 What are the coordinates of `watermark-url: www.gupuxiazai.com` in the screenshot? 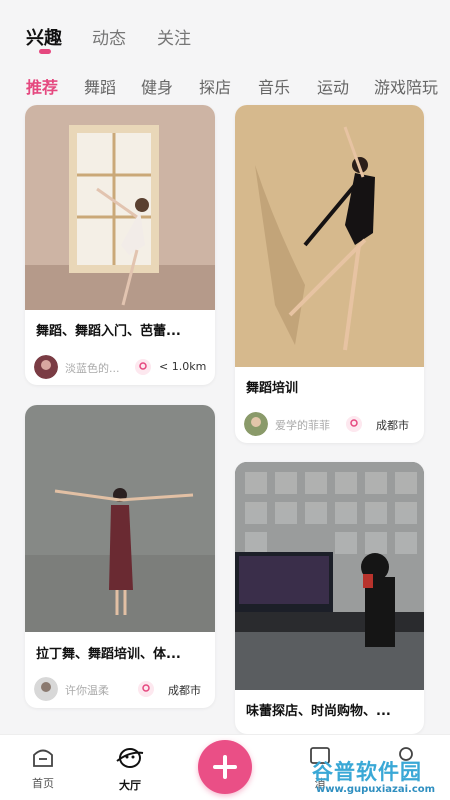 It's located at (376, 789).